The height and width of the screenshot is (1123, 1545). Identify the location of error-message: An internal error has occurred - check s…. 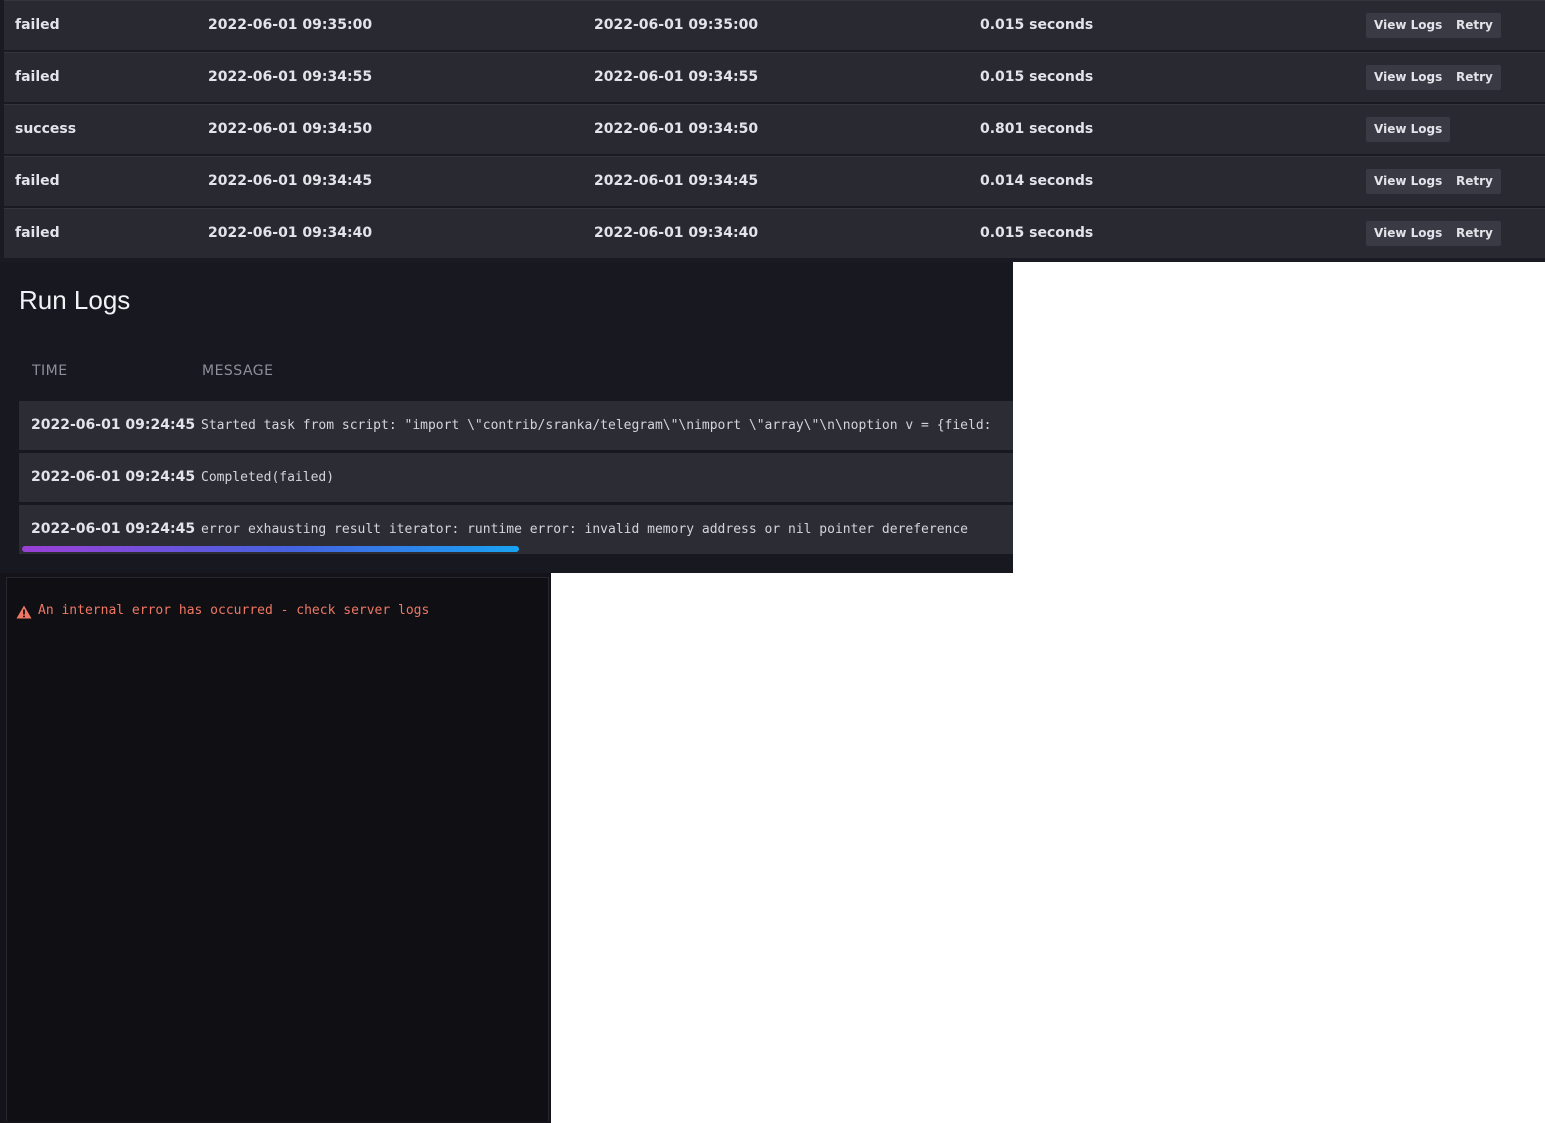
(234, 610).